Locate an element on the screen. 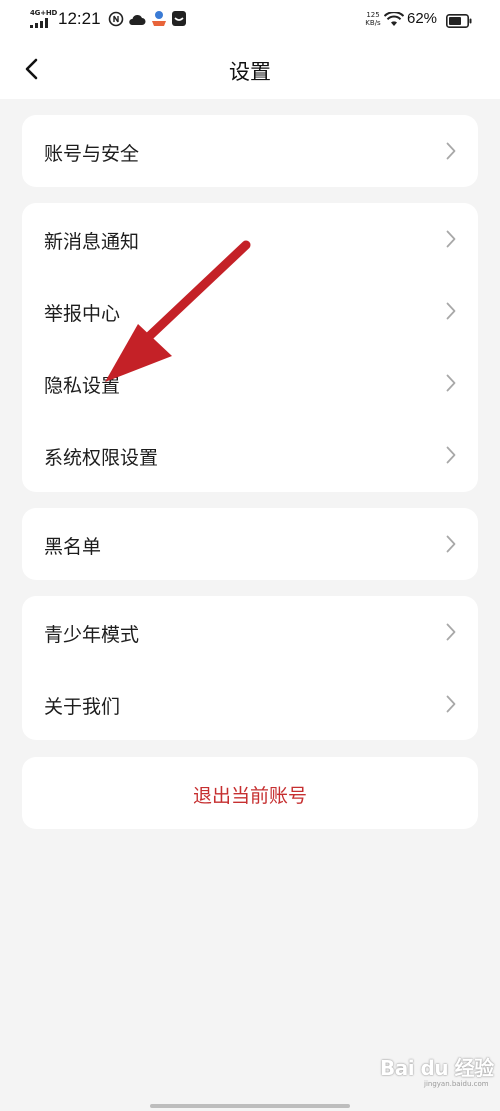 The image size is (500, 1111). settings-item-report-center: 举报中心 is located at coordinates (250, 311).